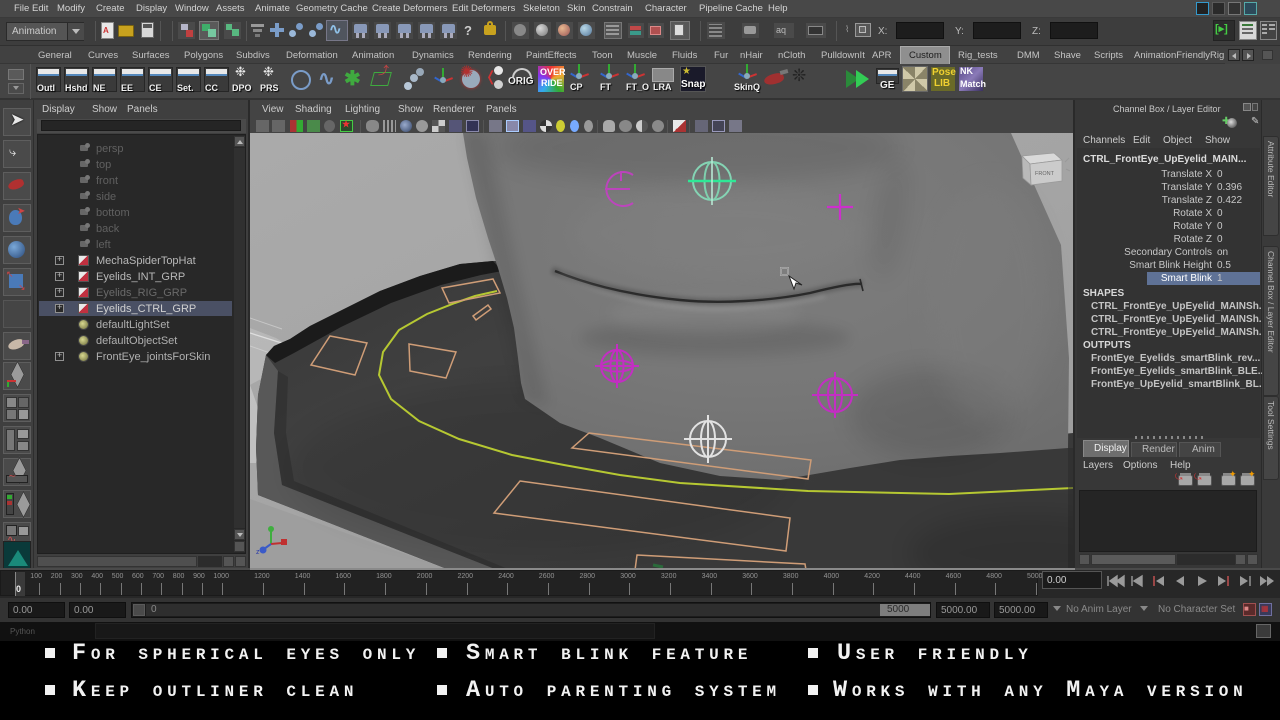 Image resolution: width=1280 pixels, height=720 pixels. I want to click on svg-text: FRONT, so click(1045, 174).